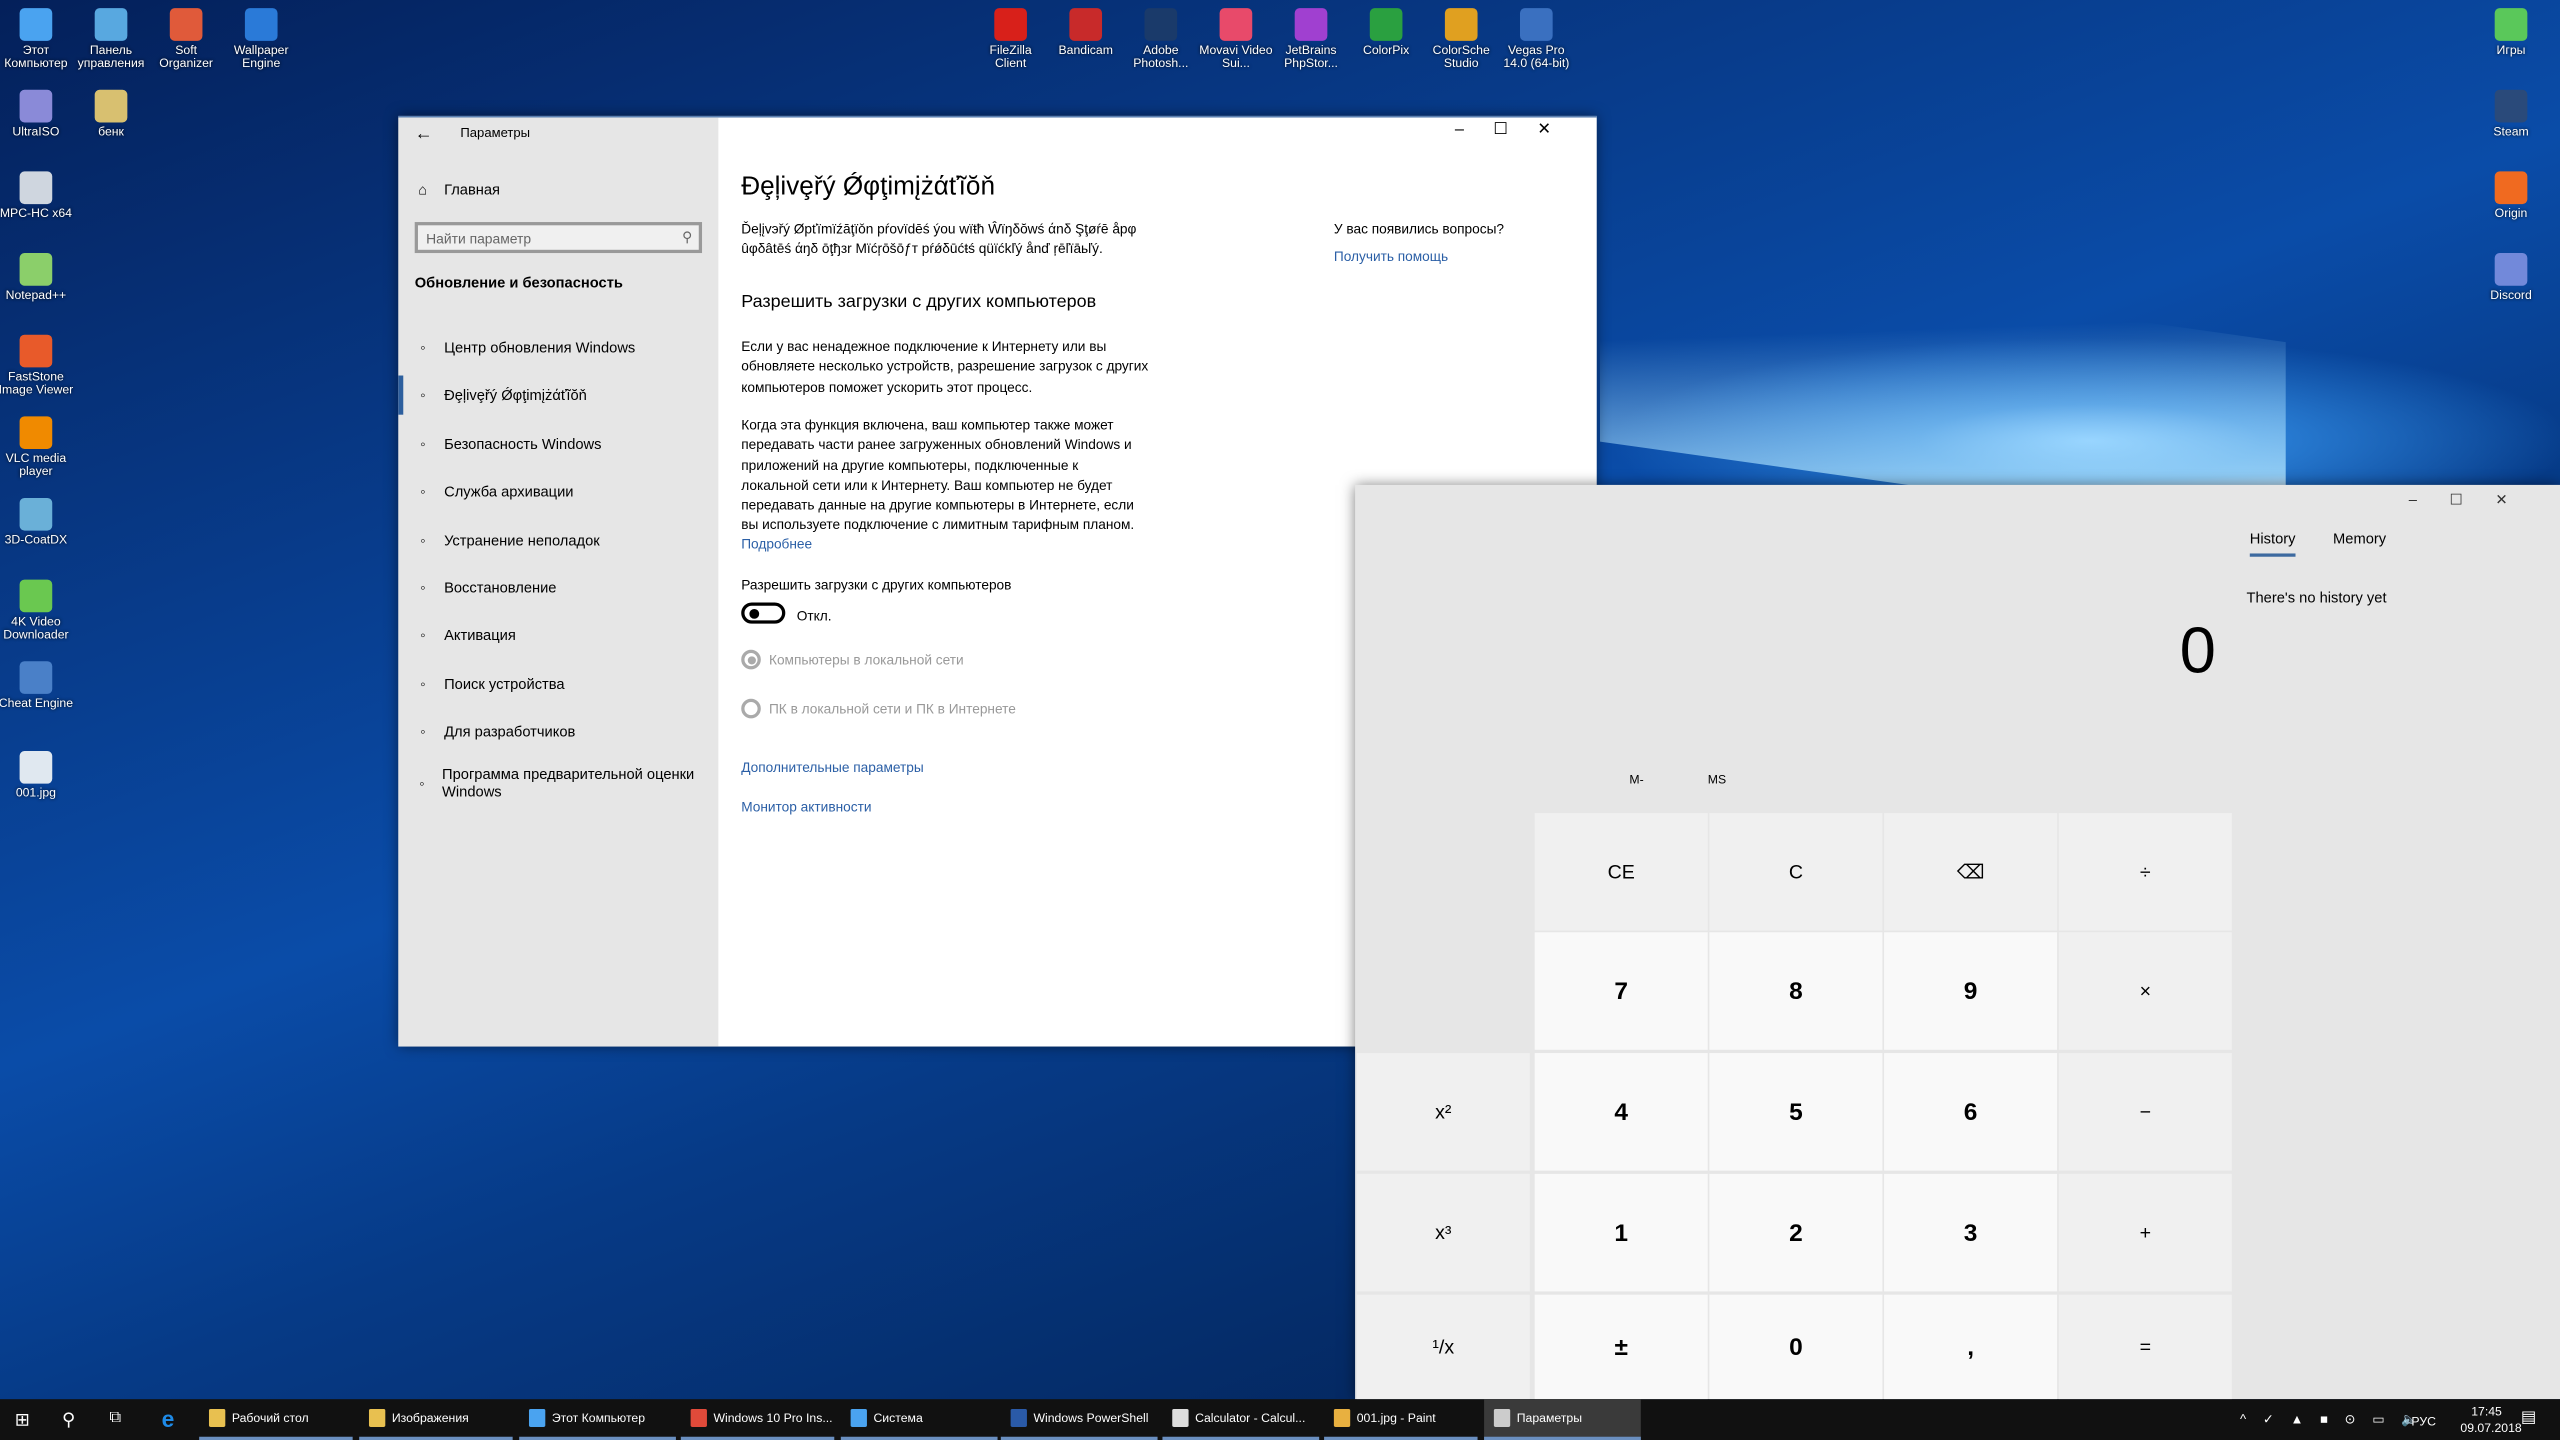 The image size is (2560, 1440). I want to click on desktop-icon: FileZilla Client, so click(1010, 39).